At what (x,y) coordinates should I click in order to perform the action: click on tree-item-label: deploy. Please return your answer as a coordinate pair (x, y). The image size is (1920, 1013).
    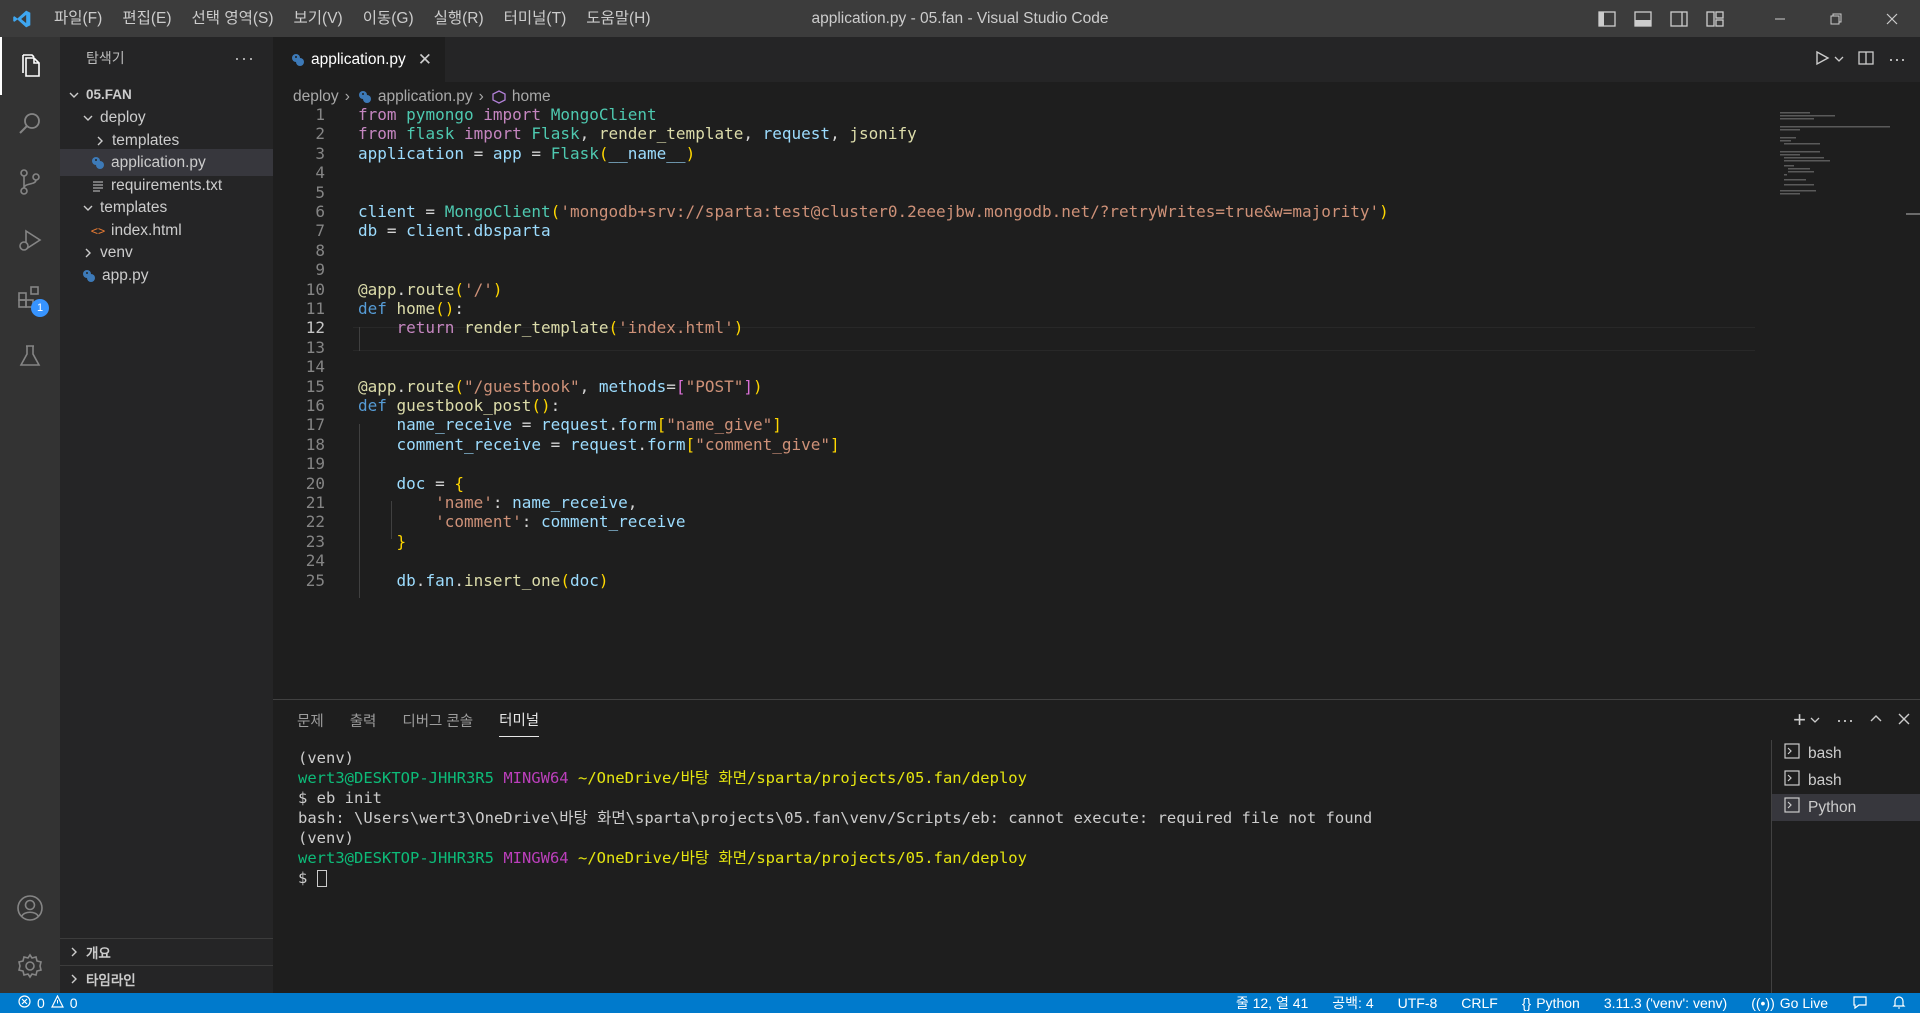
    Looking at the image, I should click on (123, 117).